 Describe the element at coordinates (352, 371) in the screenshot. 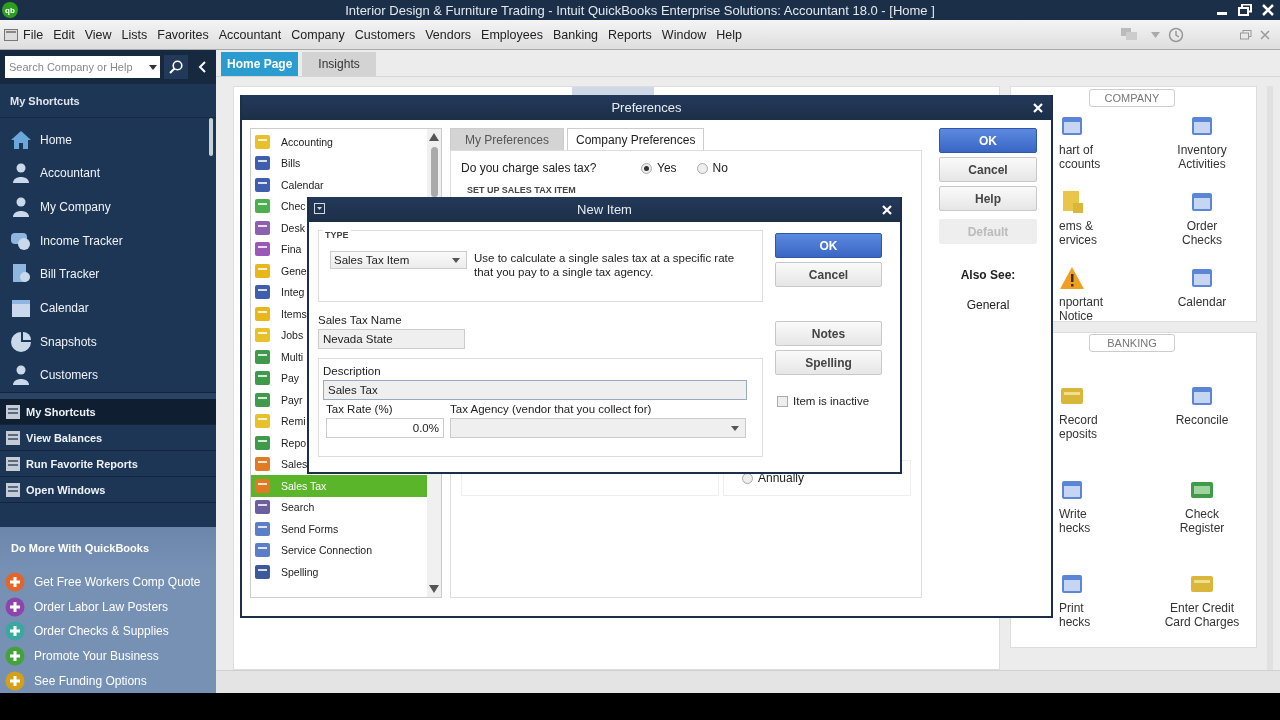

I see `field-label: Description` at that location.